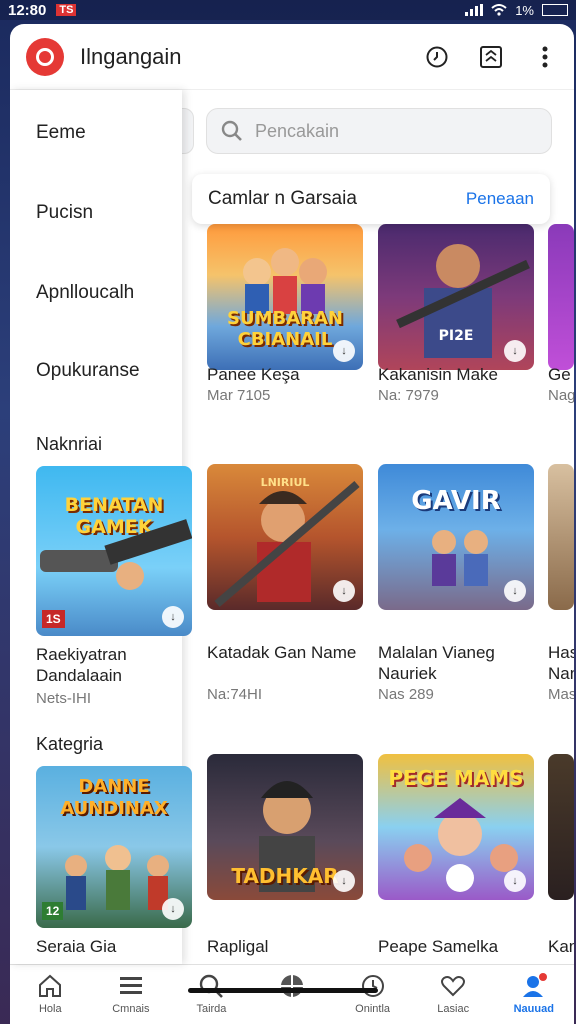  Describe the element at coordinates (371, 199) in the screenshot. I see `section-header: Camlar n Garsaia Peneaan` at that location.